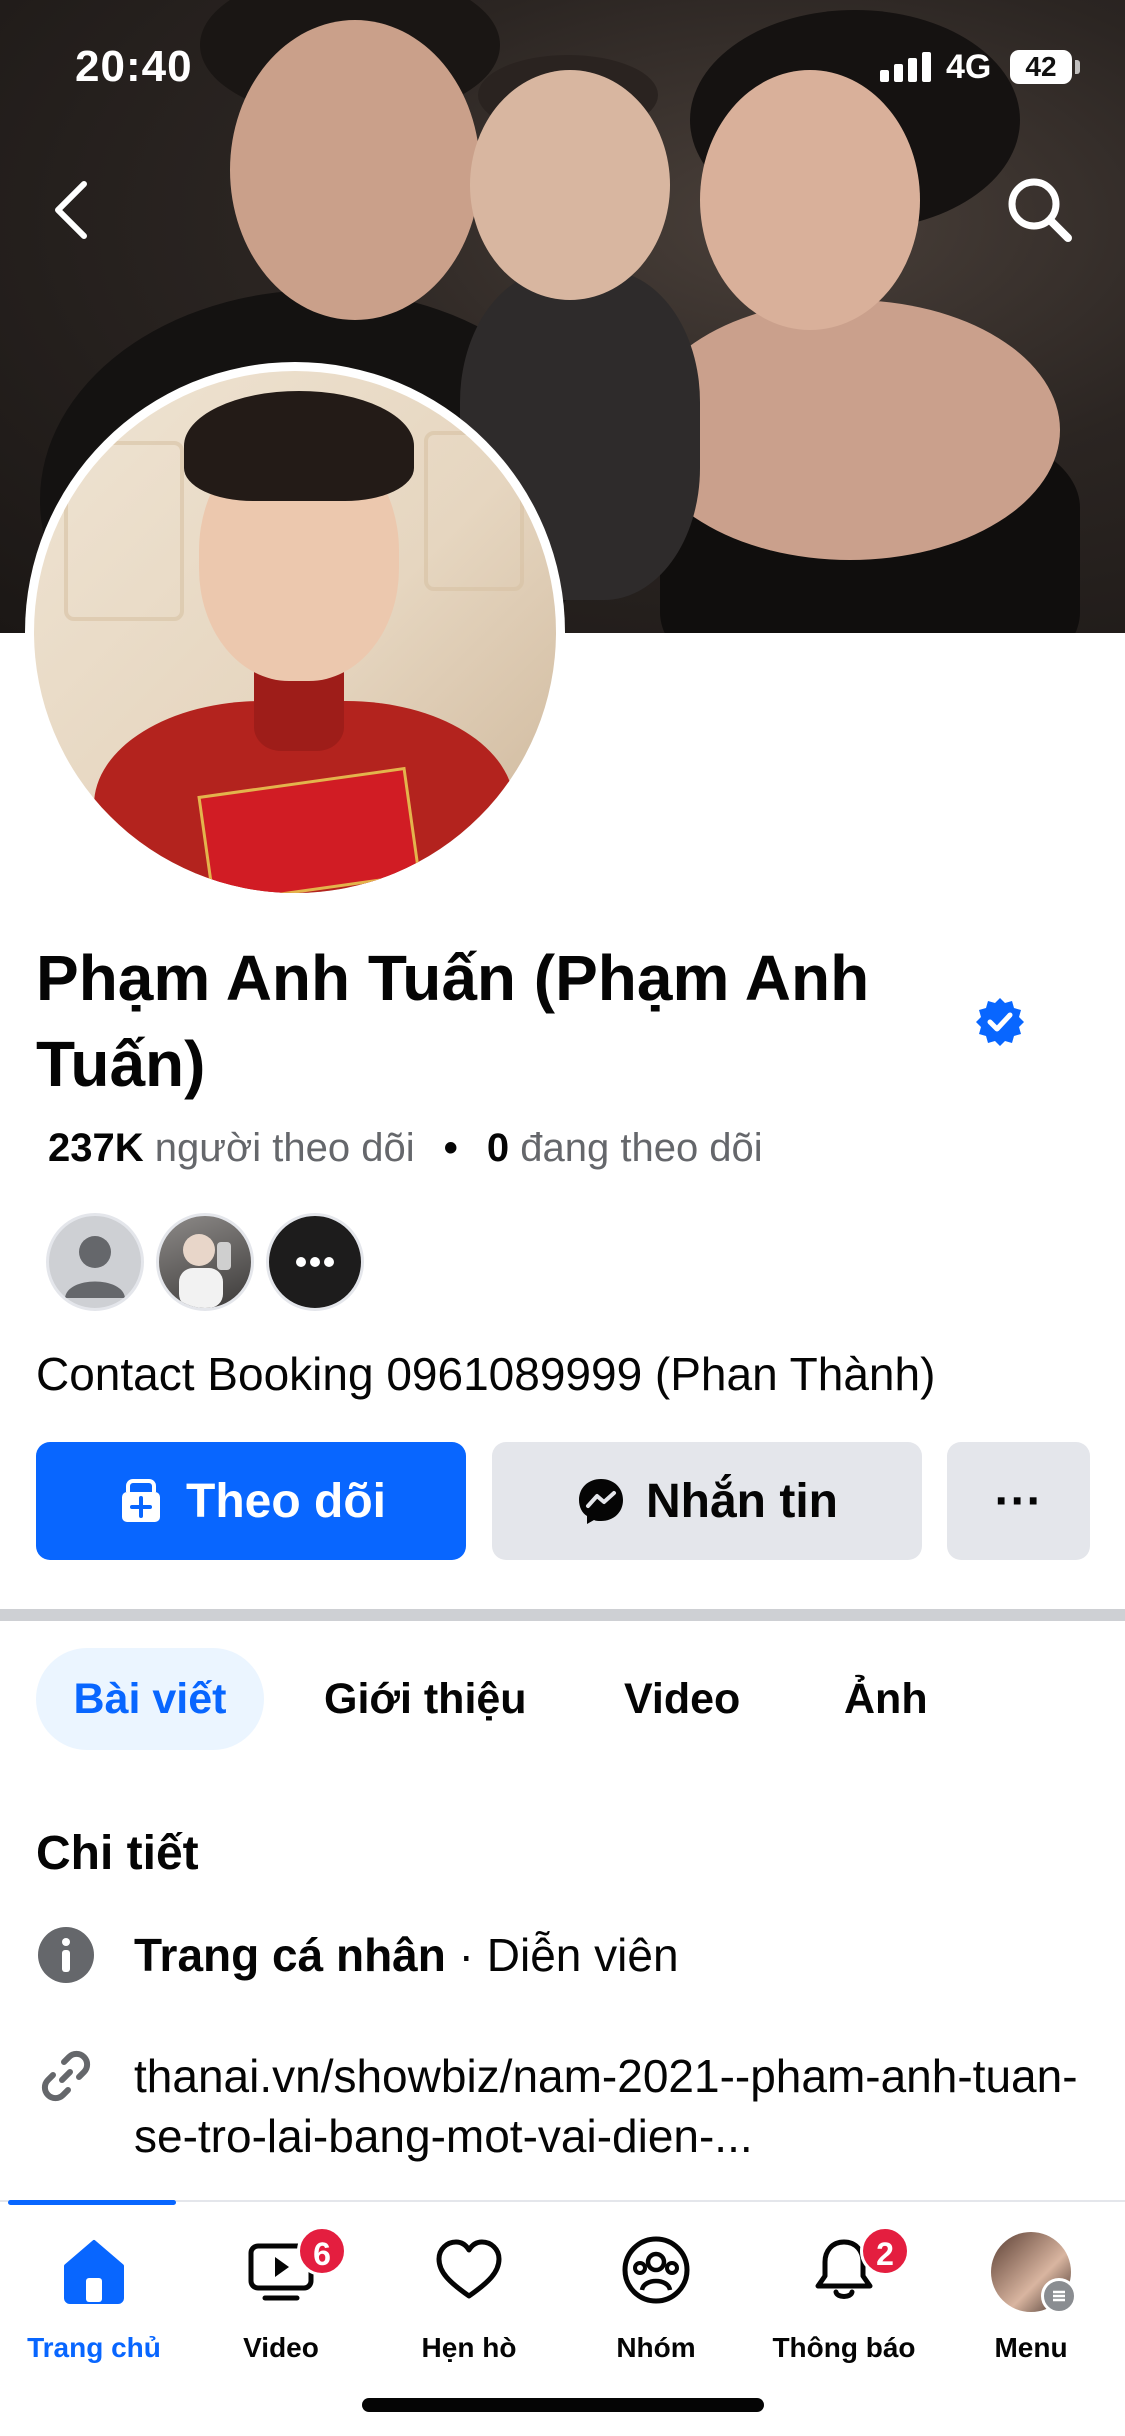 The image size is (1125, 2436). I want to click on back-icon, so click(71, 210).